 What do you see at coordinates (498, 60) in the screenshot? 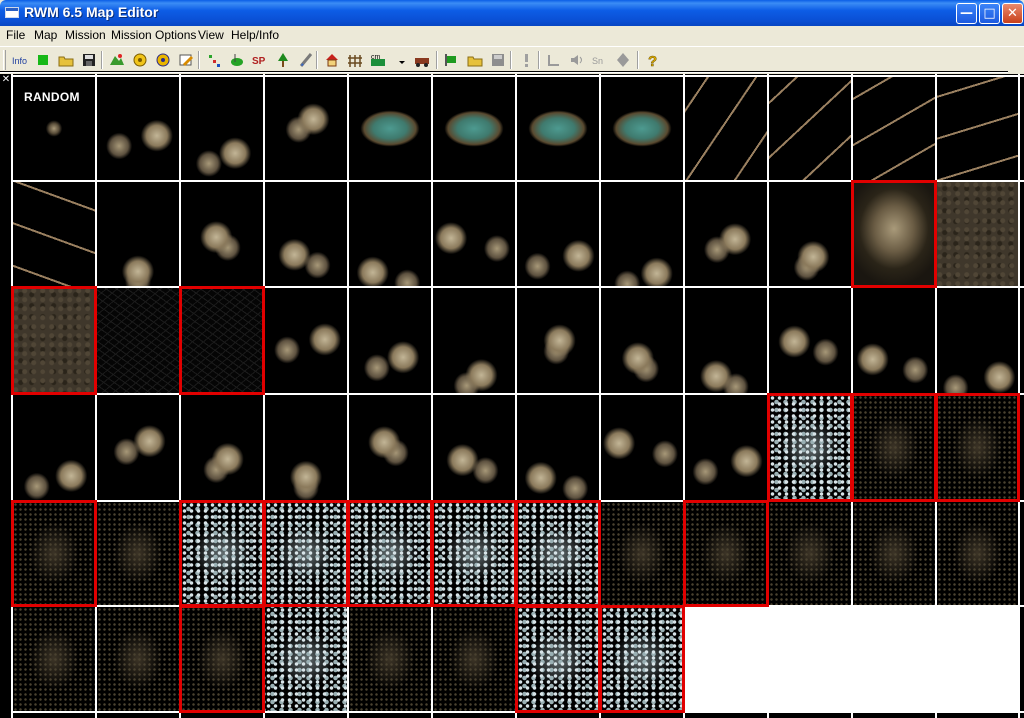
I see `disk-gray-button` at bounding box center [498, 60].